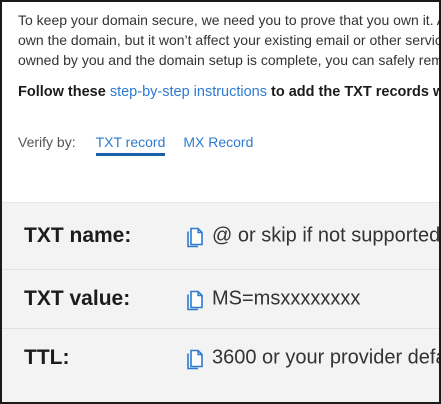  Describe the element at coordinates (325, 357) in the screenshot. I see `record-value: 3600 or your provider default.` at that location.